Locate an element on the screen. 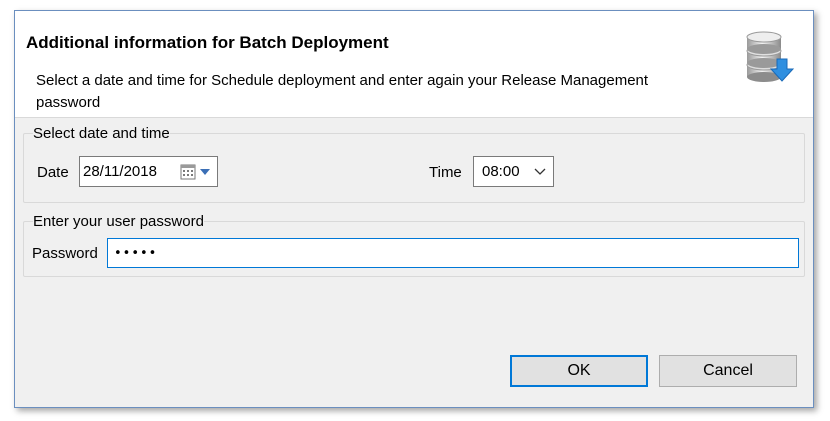 The image size is (830, 421). time-select: 08:00 is located at coordinates (513, 171).